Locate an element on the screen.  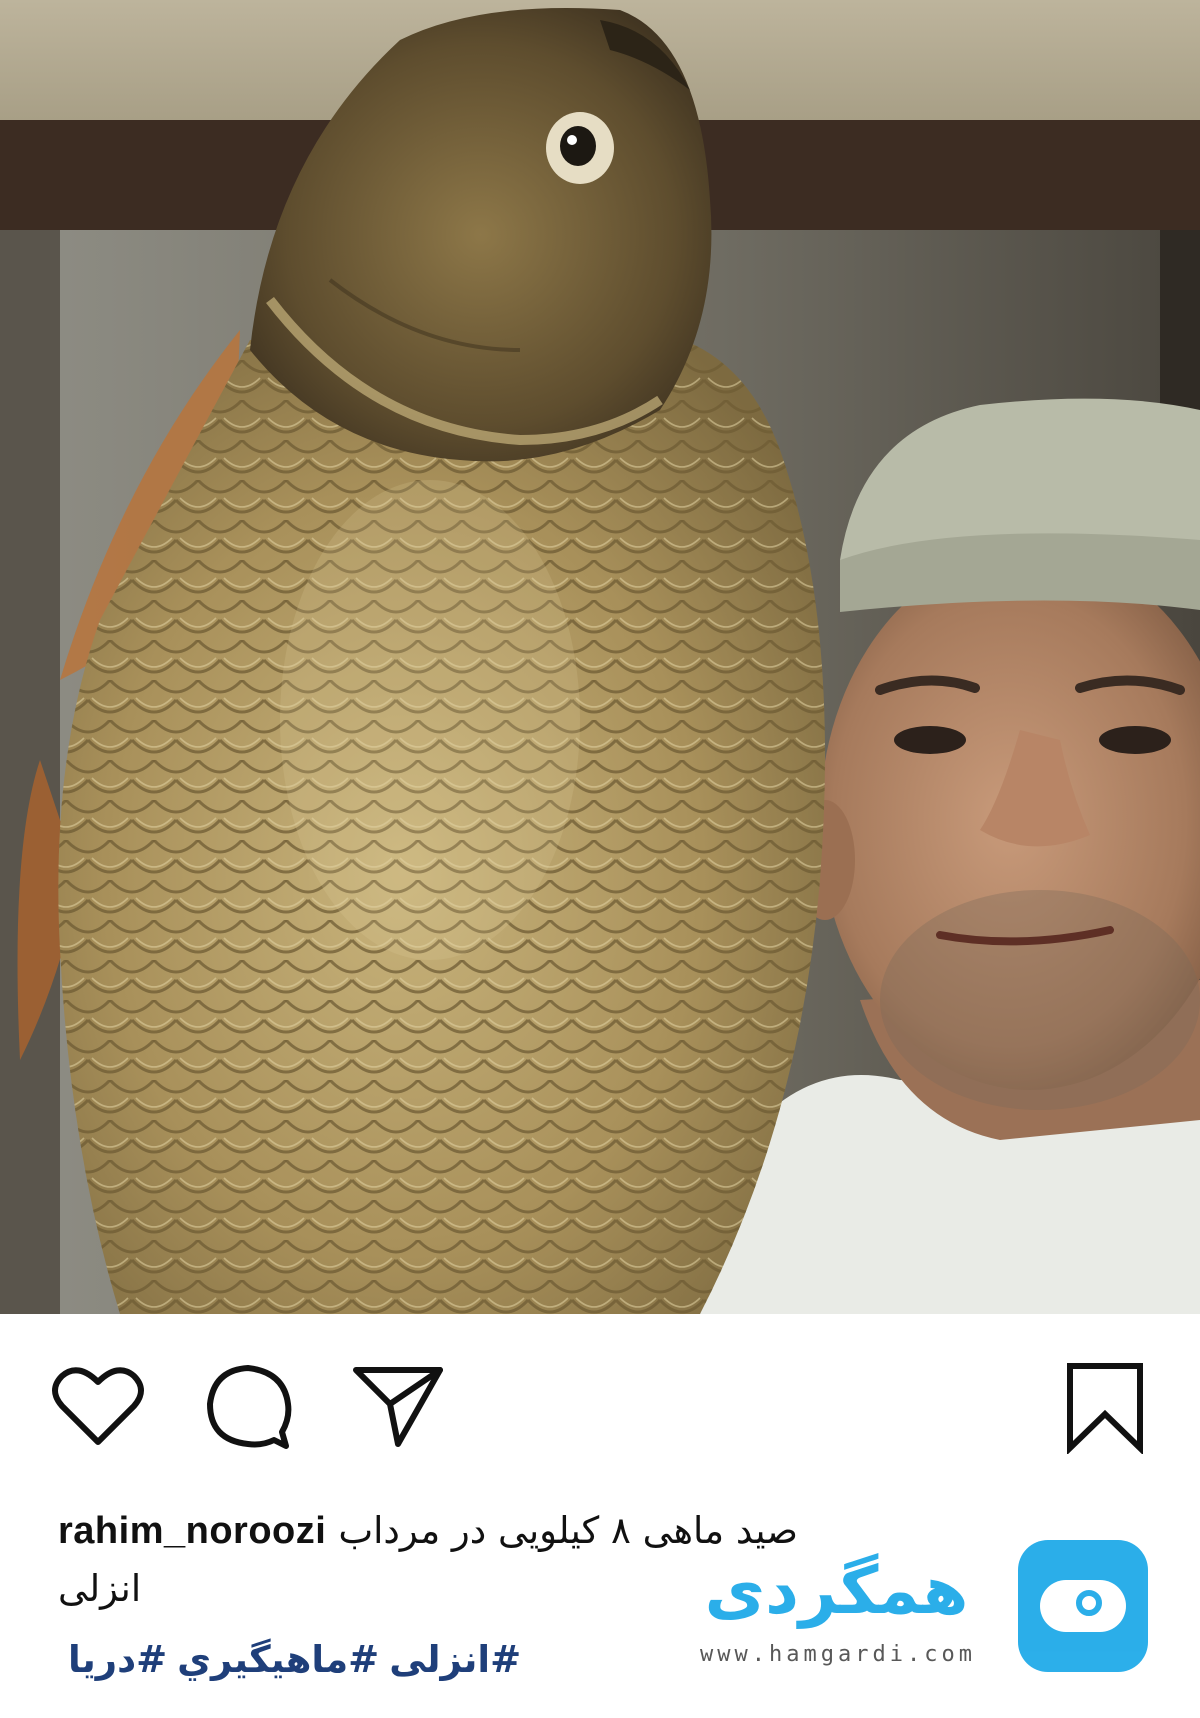
logo-inner-shape is located at coordinates (1083, 1606).